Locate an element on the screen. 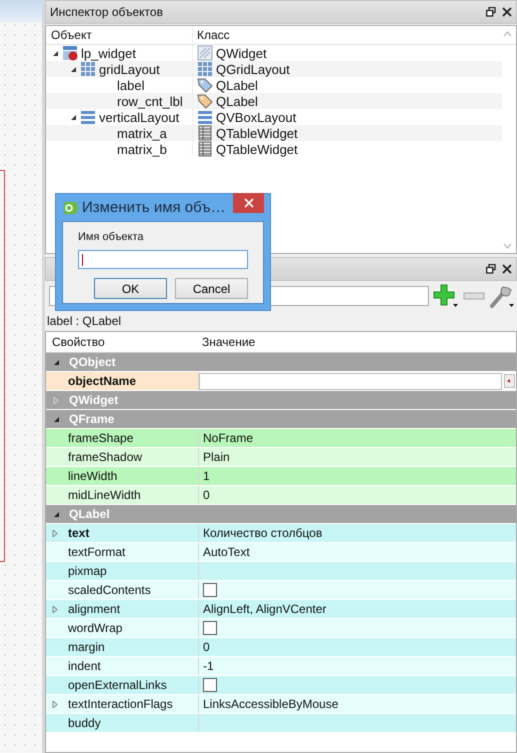 The width and height of the screenshot is (517, 753). column-header: Класс is located at coordinates (354, 35).